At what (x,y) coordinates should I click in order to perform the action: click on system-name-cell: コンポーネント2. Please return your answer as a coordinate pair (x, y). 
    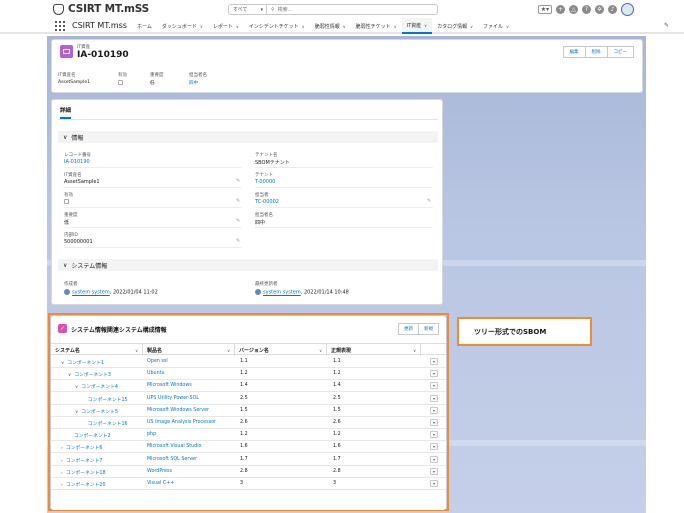
    Looking at the image, I should click on (89, 435).